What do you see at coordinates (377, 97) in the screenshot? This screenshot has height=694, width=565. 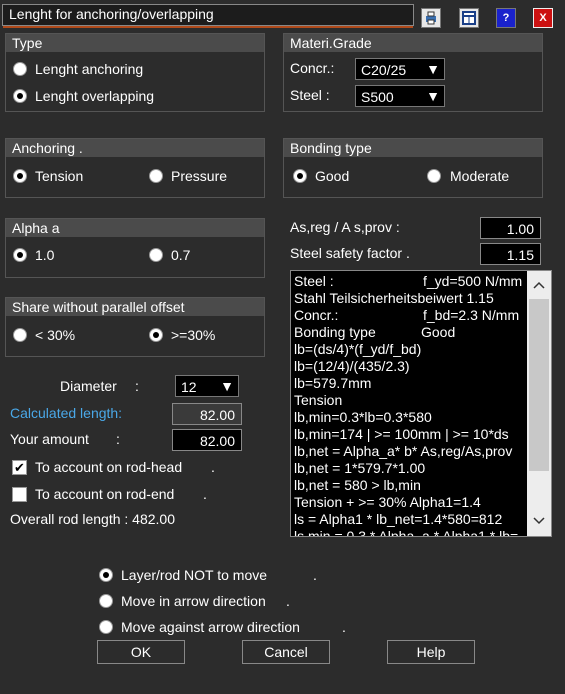 I see `steel-value: S500` at bounding box center [377, 97].